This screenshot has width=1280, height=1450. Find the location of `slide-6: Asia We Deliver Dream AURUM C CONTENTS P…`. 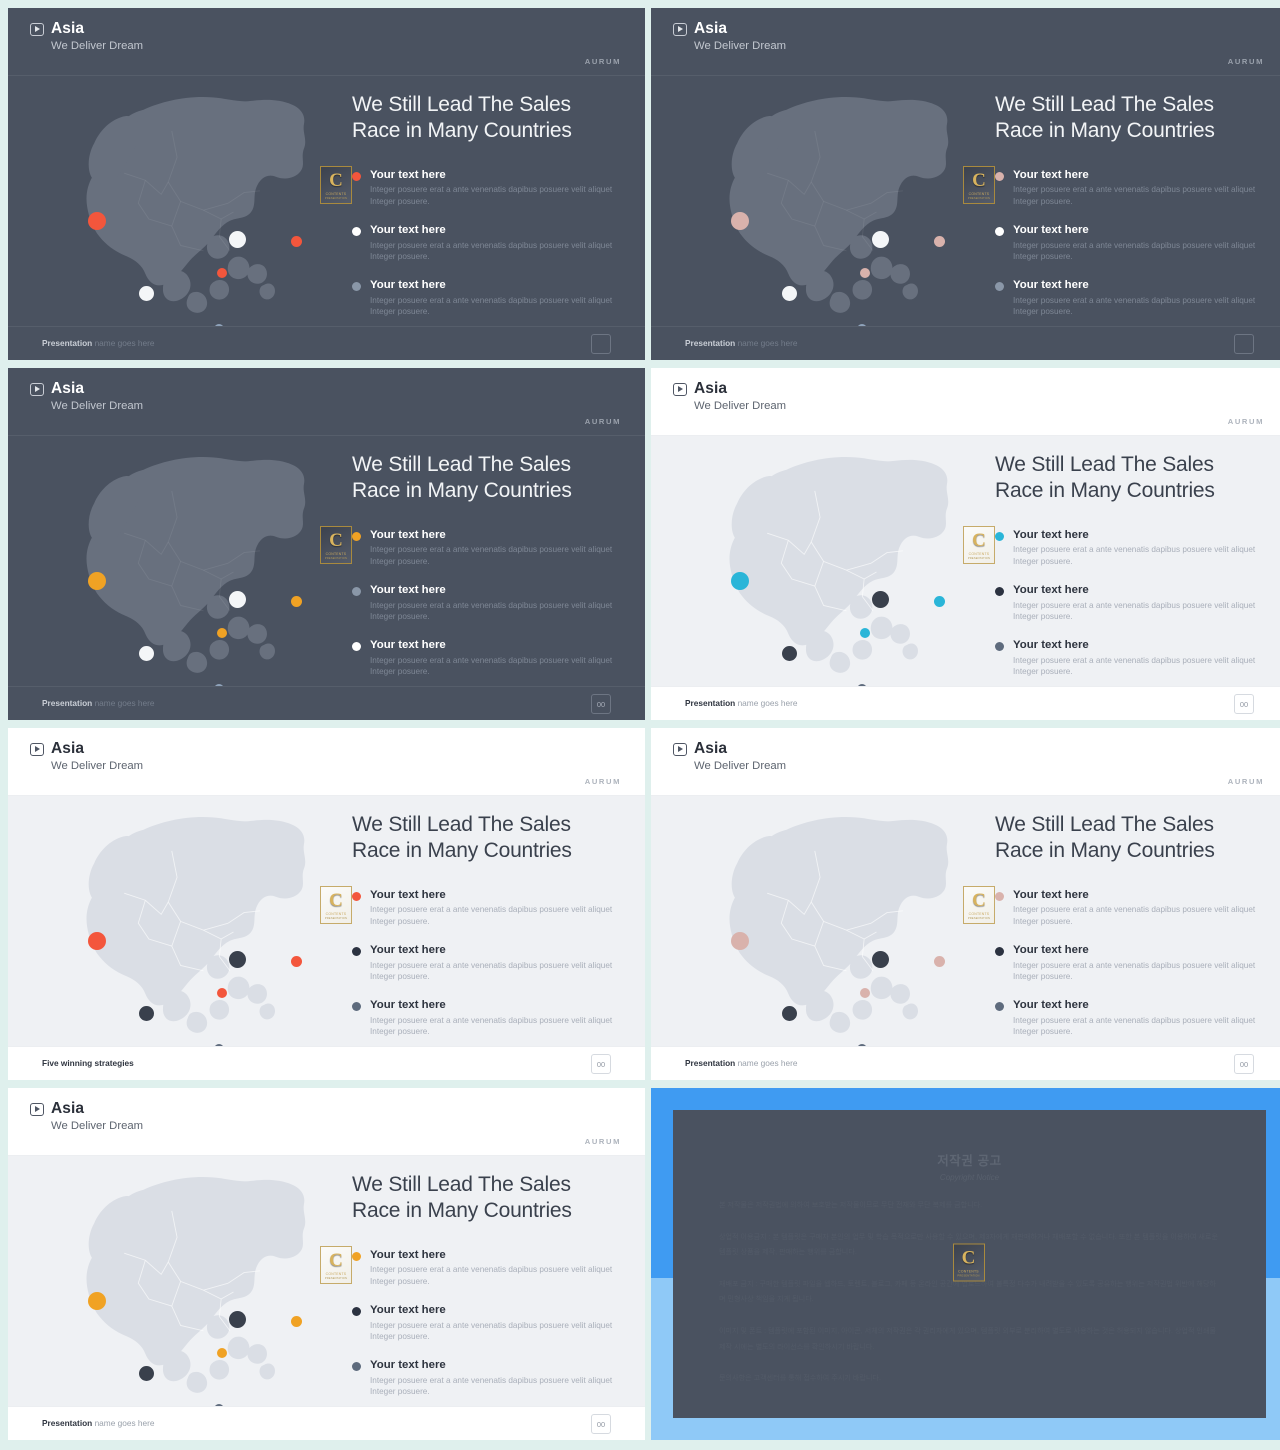

slide-6: Asia We Deliver Dream AURUM C CONTENTS P… is located at coordinates (965, 904).